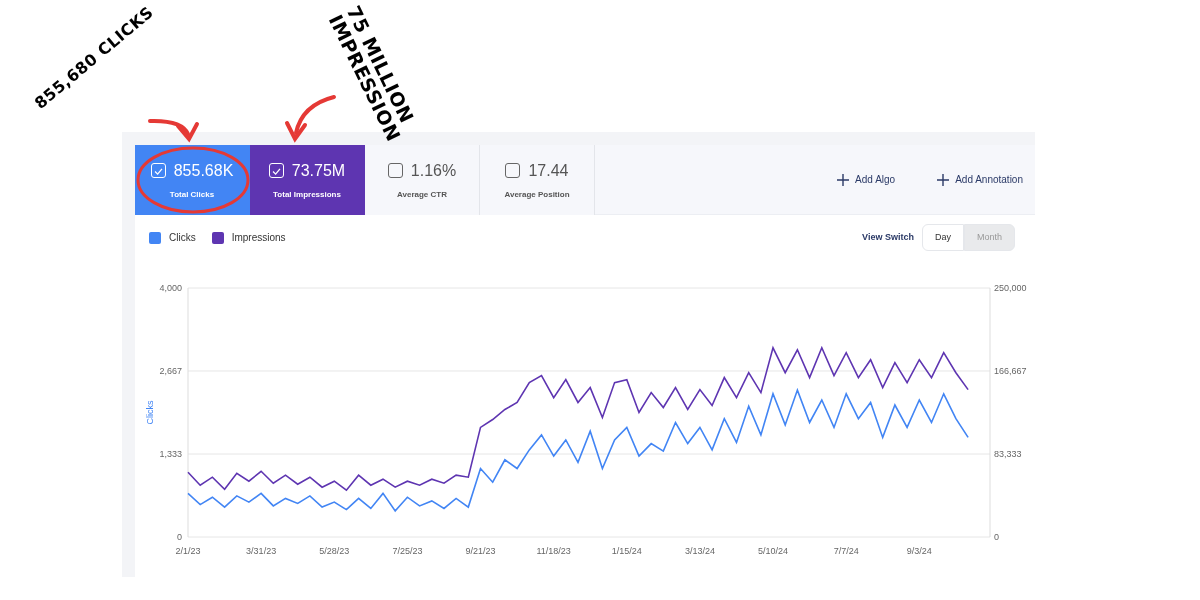 The height and width of the screenshot is (600, 1200). I want to click on axis-tick-label: 4,000, so click(170, 288).